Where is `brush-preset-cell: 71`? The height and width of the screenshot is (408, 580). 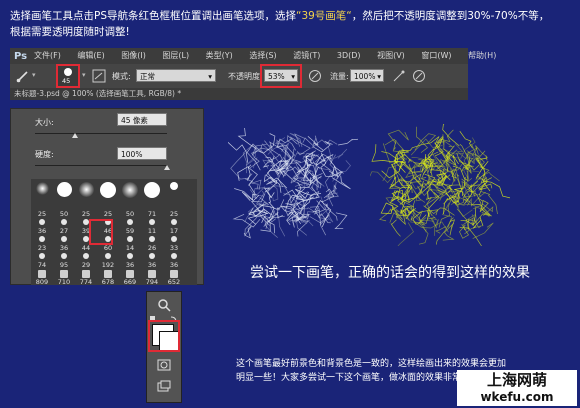
brush-preset-cell: 71 is located at coordinates (152, 209).